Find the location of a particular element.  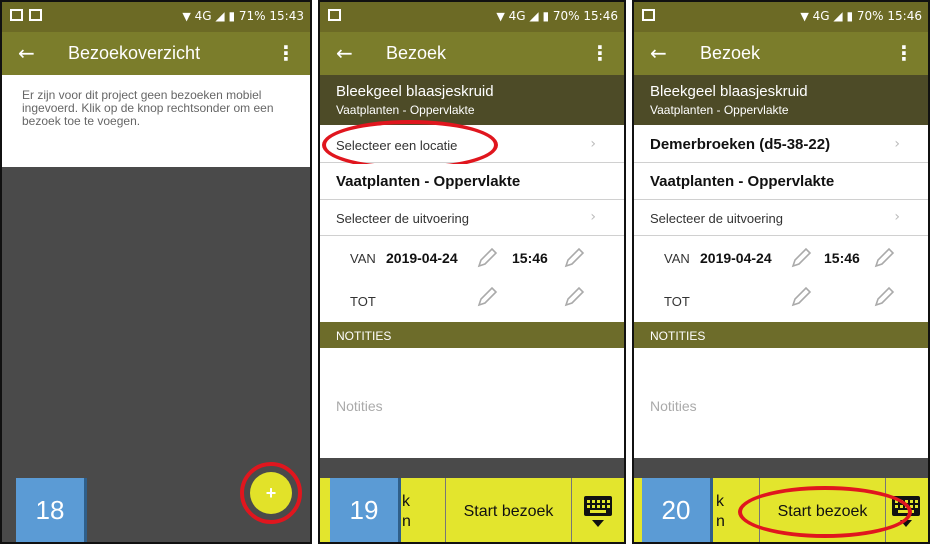

step-badge: 19 is located at coordinates (365, 510).